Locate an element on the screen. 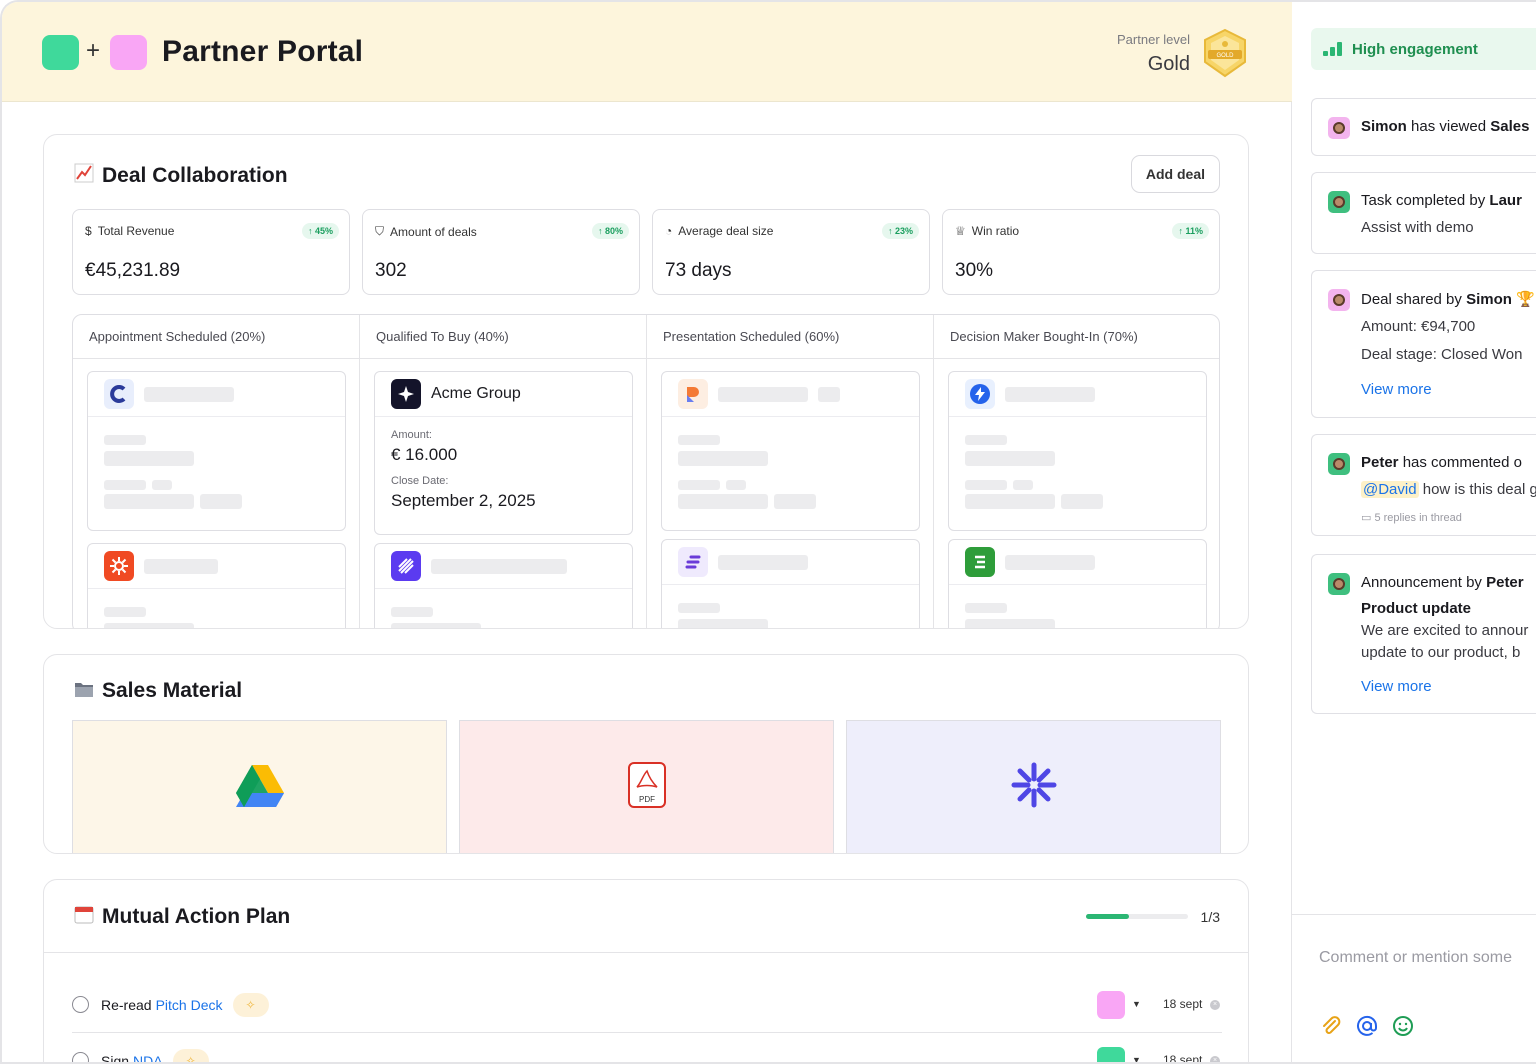 This screenshot has width=1536, height=1064. section-heading: Deal Collaboration is located at coordinates (195, 175).